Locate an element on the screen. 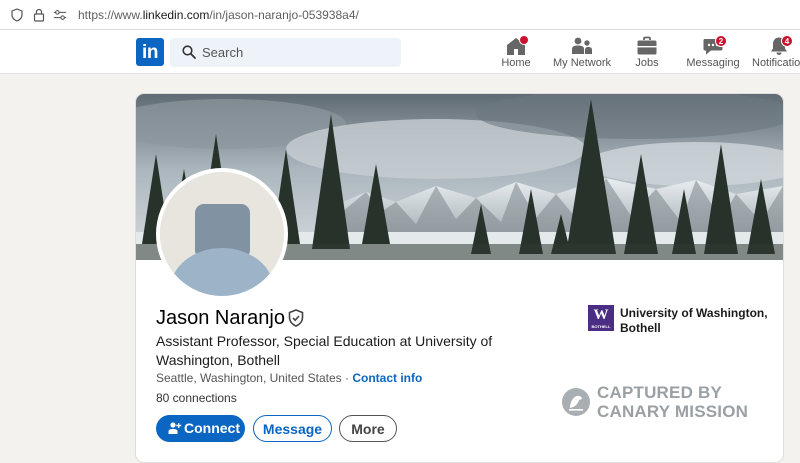 Image resolution: width=800 pixels, height=463 pixels. notifications-badge: 4 is located at coordinates (787, 41).